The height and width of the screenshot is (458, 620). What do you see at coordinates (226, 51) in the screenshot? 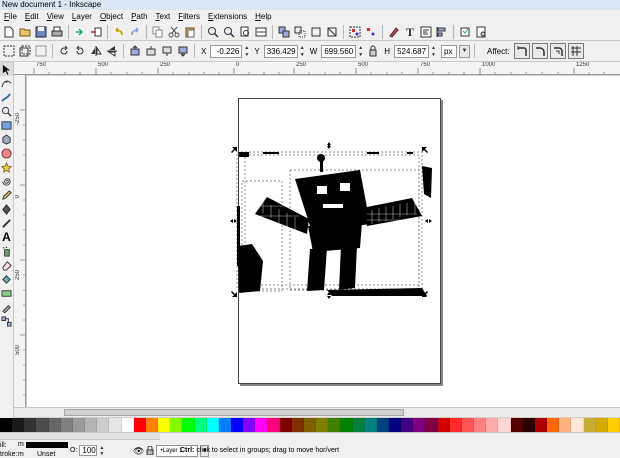
I see `x-field: -0.226` at bounding box center [226, 51].